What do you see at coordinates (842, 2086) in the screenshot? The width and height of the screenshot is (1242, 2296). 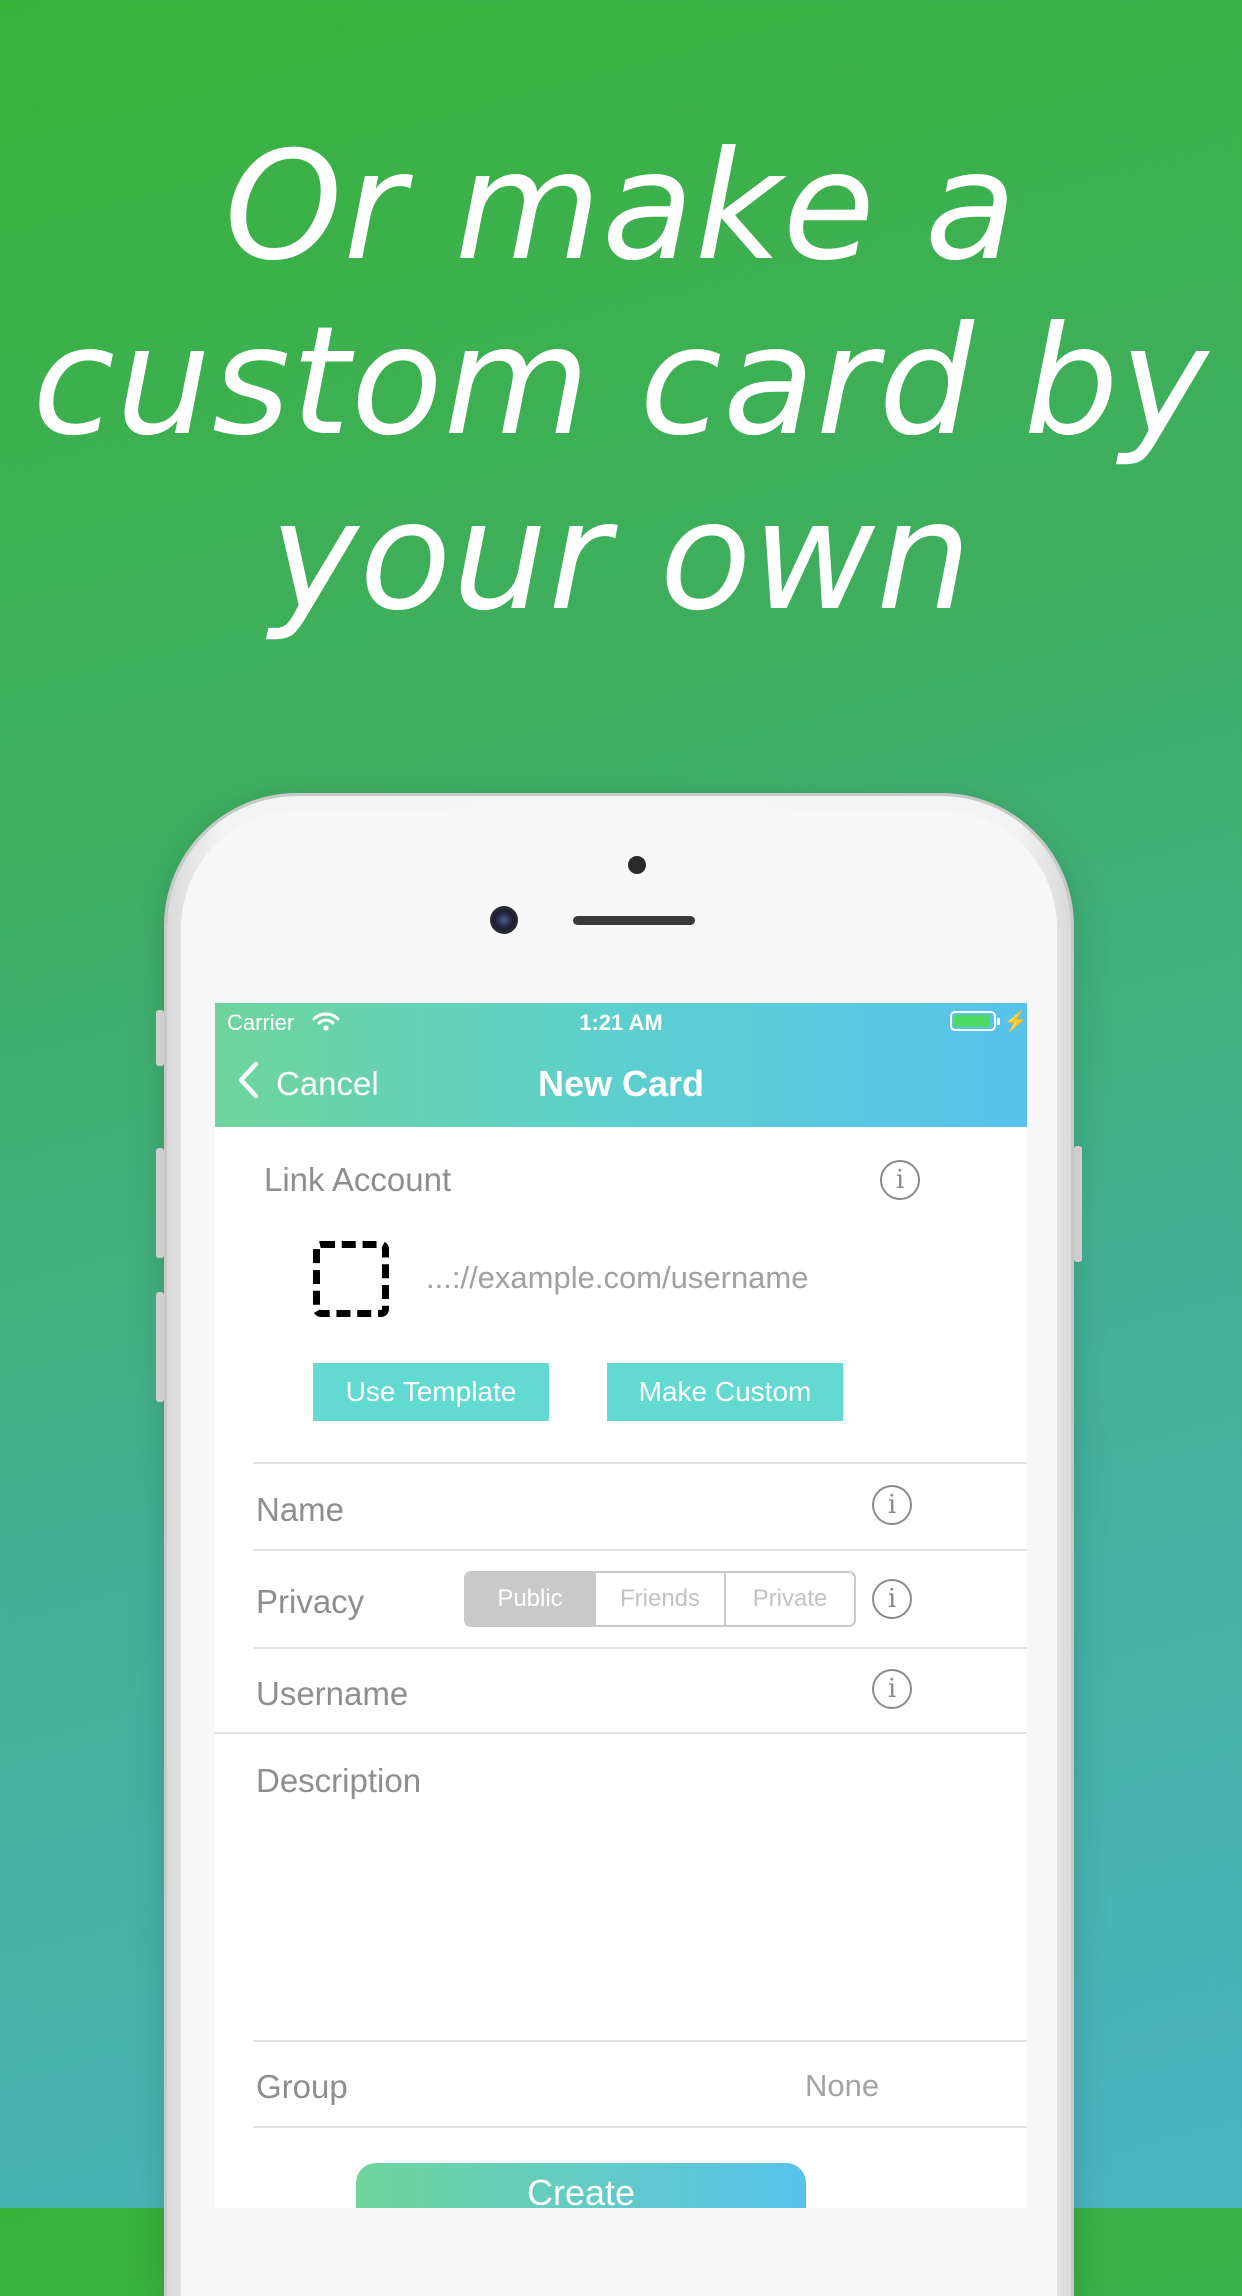 I see `group-value: None` at bounding box center [842, 2086].